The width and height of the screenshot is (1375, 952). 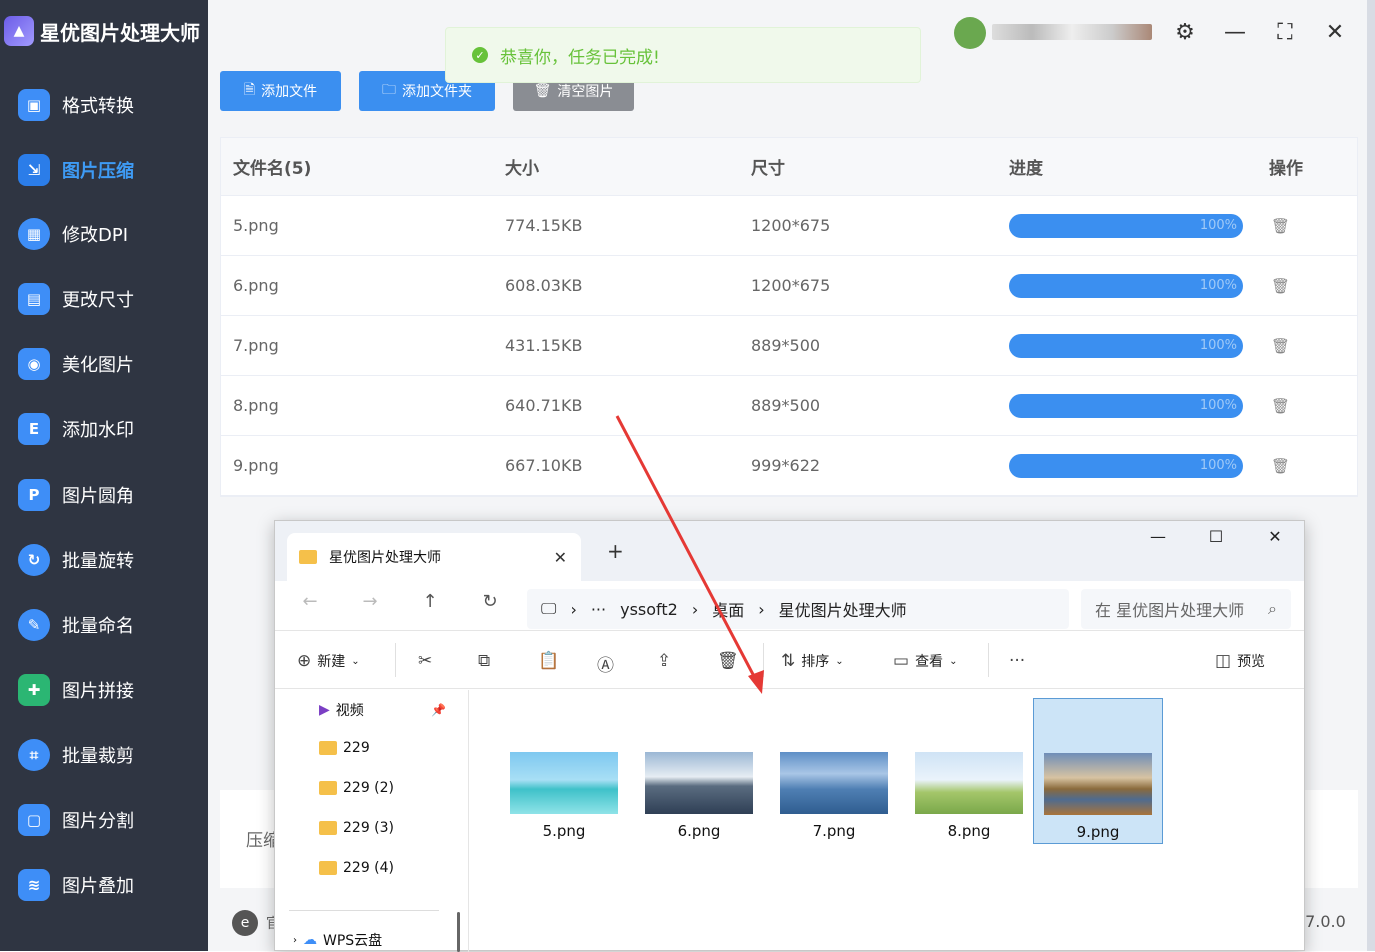 What do you see at coordinates (1017, 661) in the screenshot?
I see `more-options-button: ···` at bounding box center [1017, 661].